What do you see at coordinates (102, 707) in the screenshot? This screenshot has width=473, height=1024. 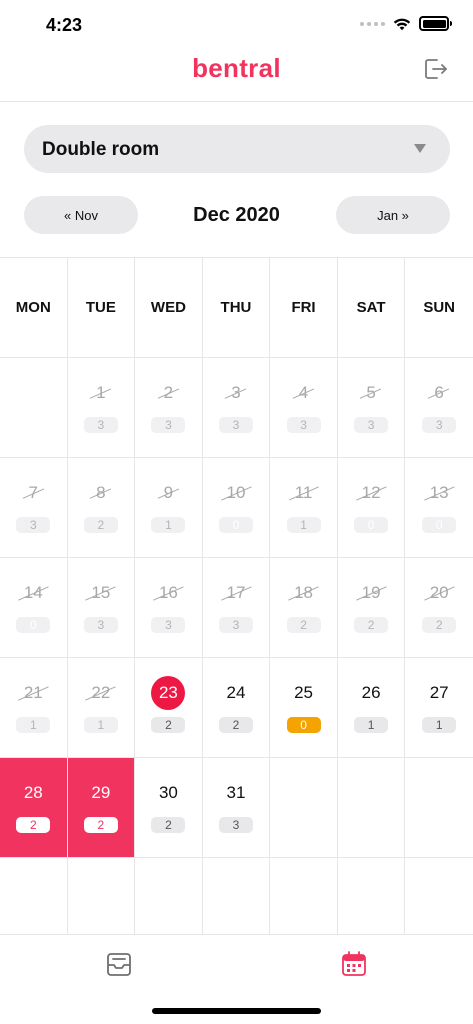 I see `calendar-day-22: 22 1` at bounding box center [102, 707].